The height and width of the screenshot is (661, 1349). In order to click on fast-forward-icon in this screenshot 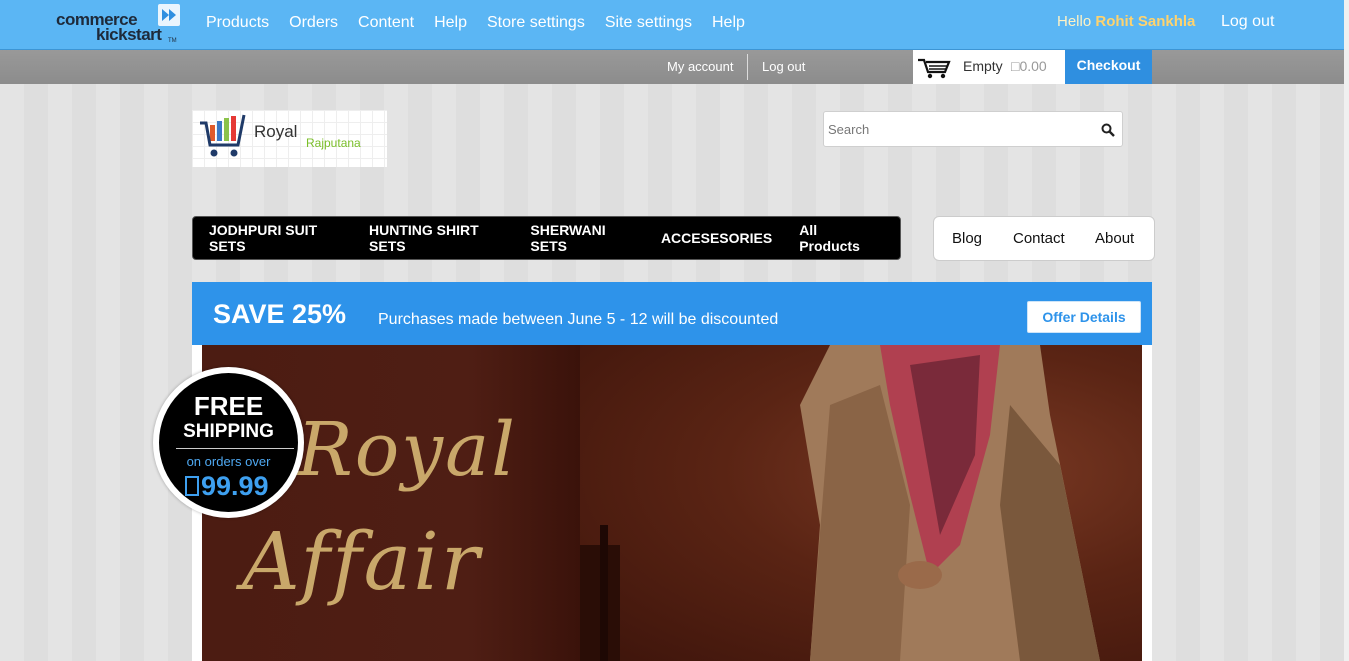, I will do `click(169, 15)`.